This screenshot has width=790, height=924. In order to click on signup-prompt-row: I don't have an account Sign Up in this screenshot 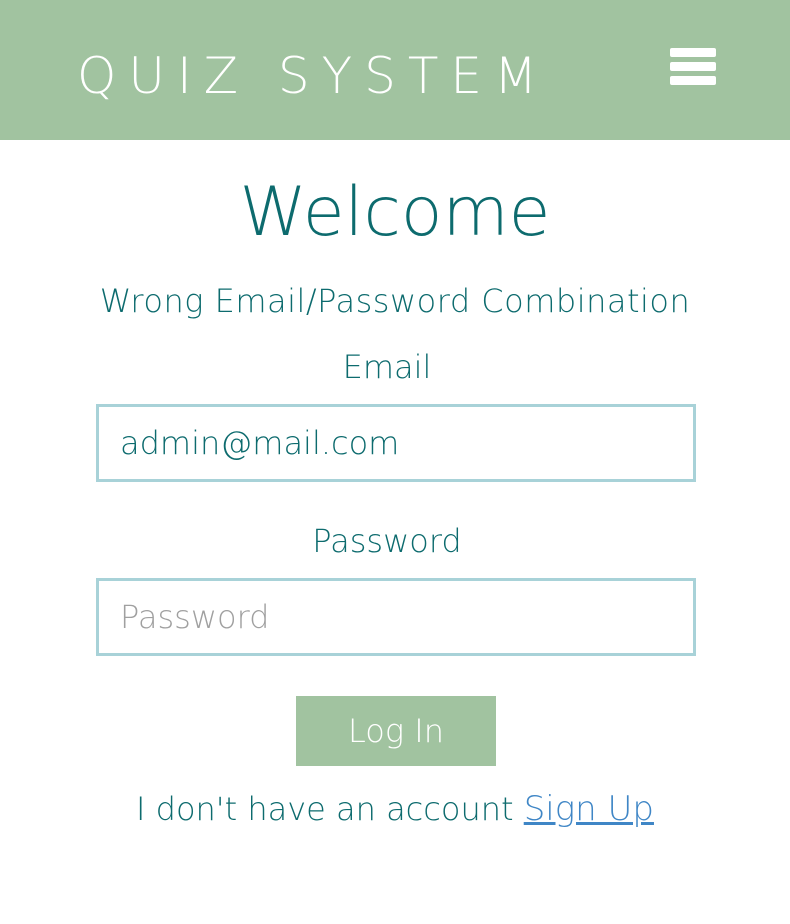, I will do `click(395, 809)`.